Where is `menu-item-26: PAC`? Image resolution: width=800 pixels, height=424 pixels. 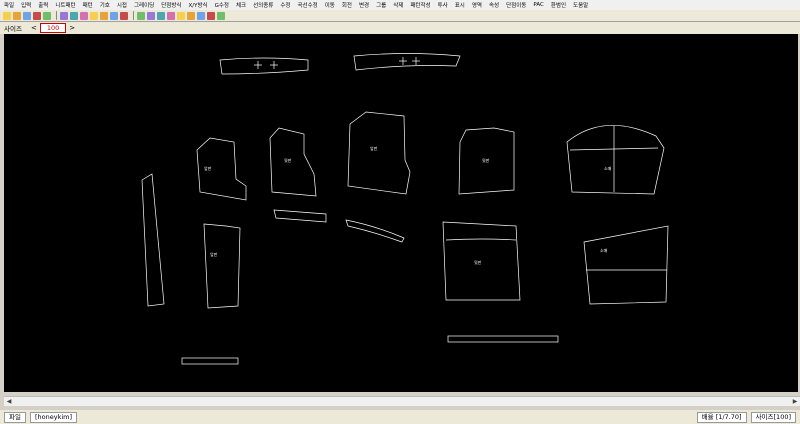 menu-item-26: PAC is located at coordinates (538, 5).